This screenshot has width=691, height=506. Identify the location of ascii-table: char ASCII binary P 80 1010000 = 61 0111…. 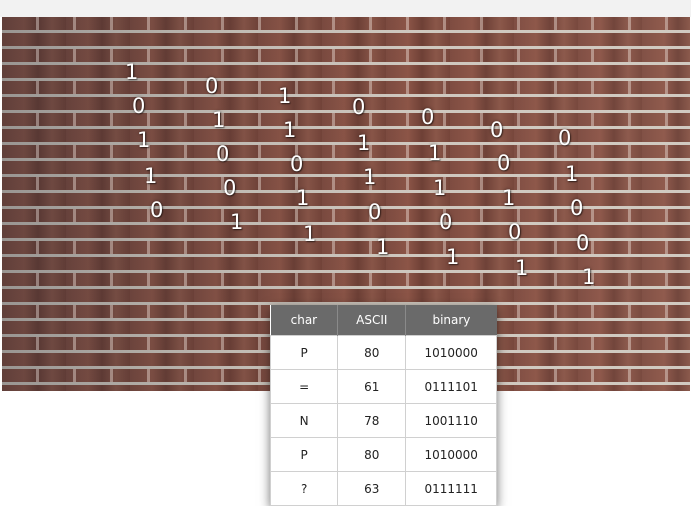
(383, 405).